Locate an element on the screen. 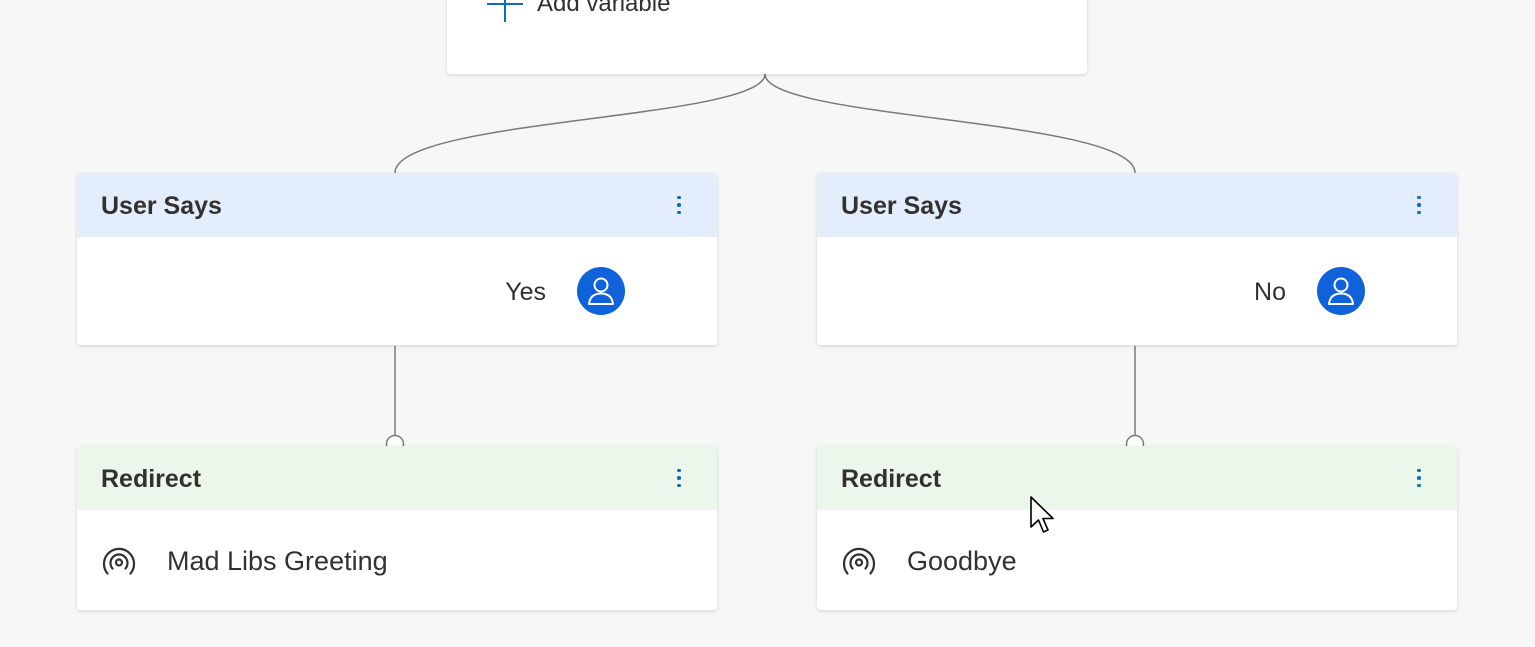  redirect-card-goodbye: Redirect Goodbye is located at coordinates (1137, 528).